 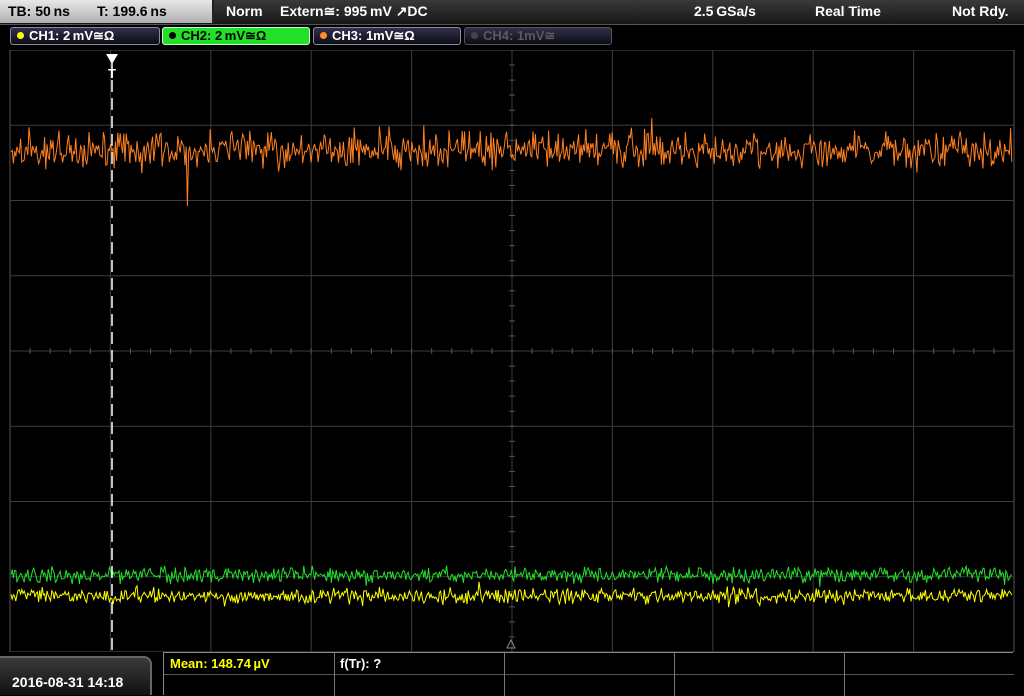 I want to click on ch3-label: CH3: 1mV≅Ω, so click(x=373, y=35).